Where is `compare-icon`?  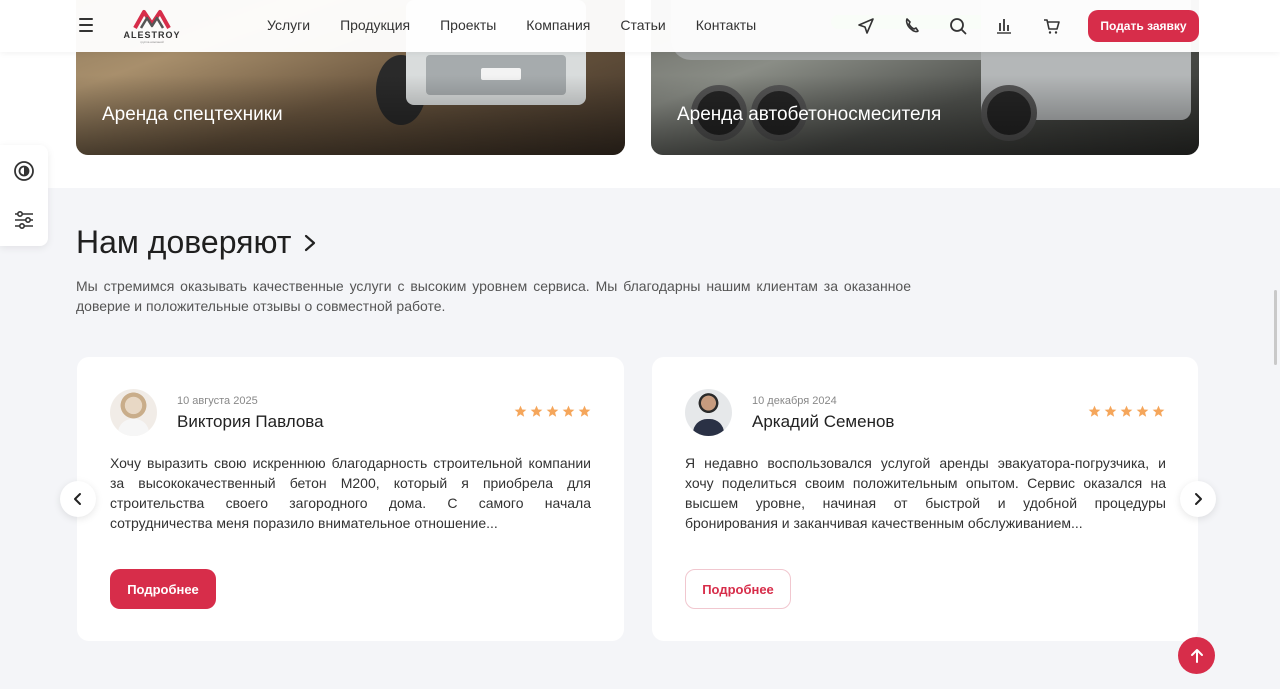
compare-icon is located at coordinates (1004, 26).